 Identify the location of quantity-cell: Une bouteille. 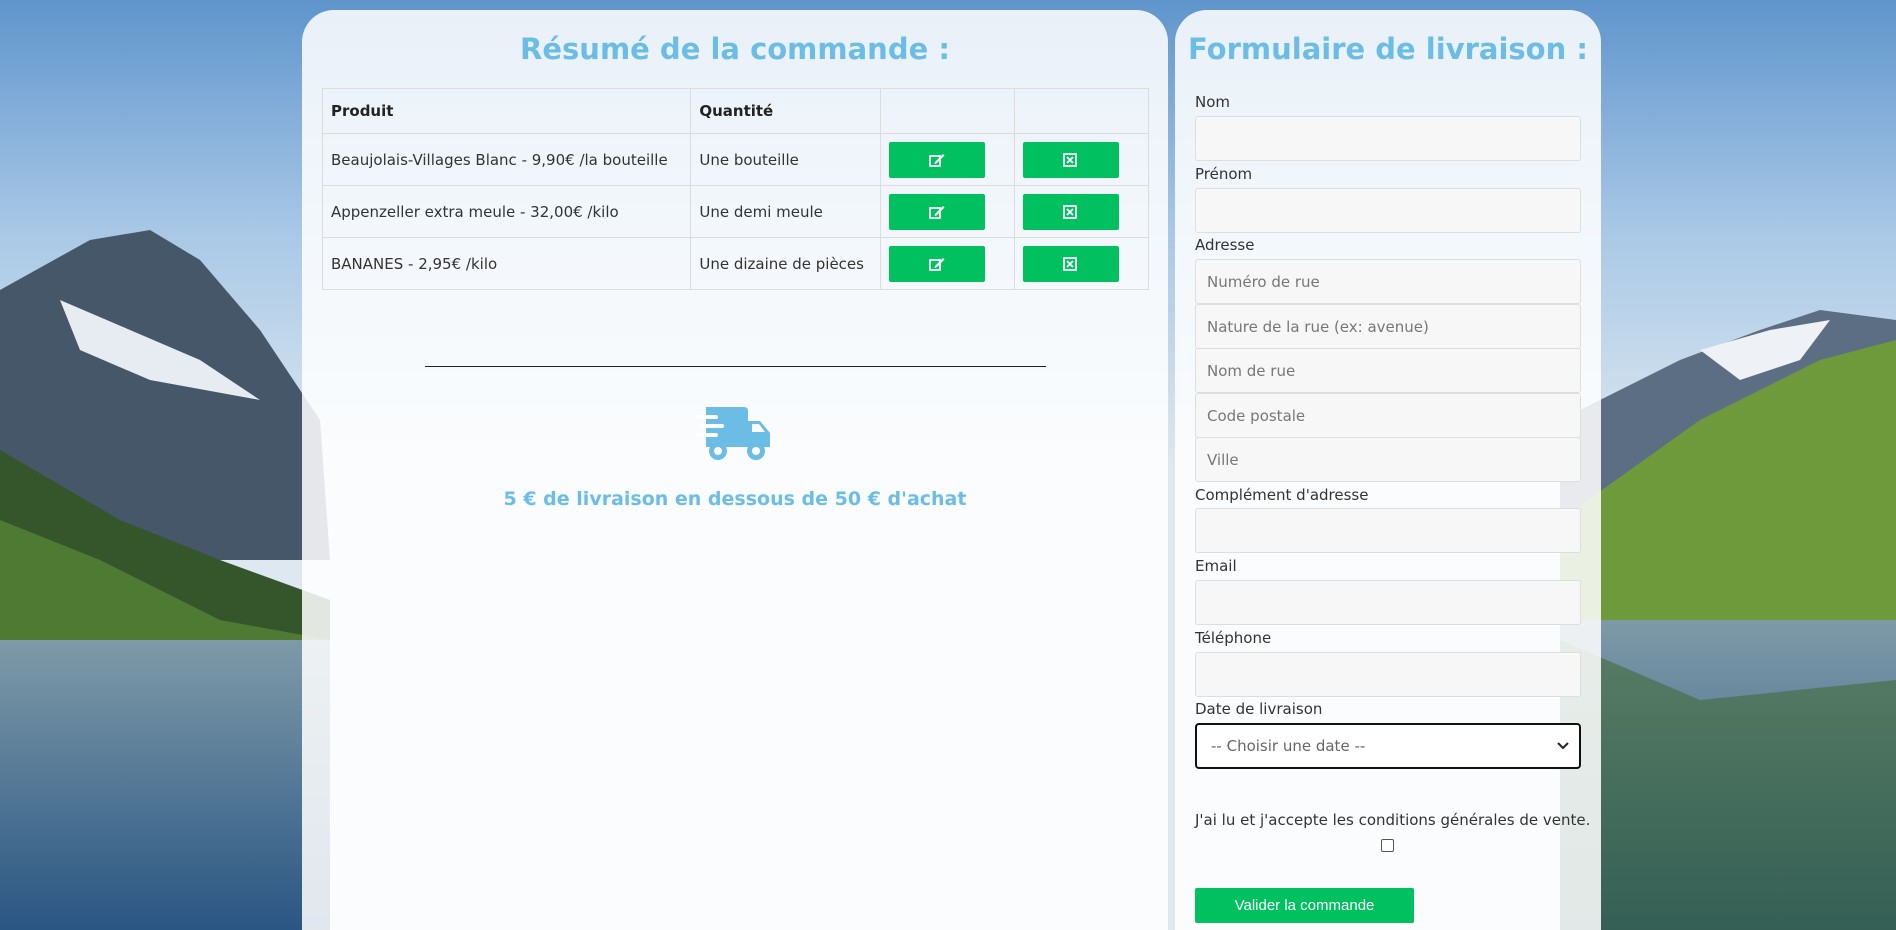
(786, 159).